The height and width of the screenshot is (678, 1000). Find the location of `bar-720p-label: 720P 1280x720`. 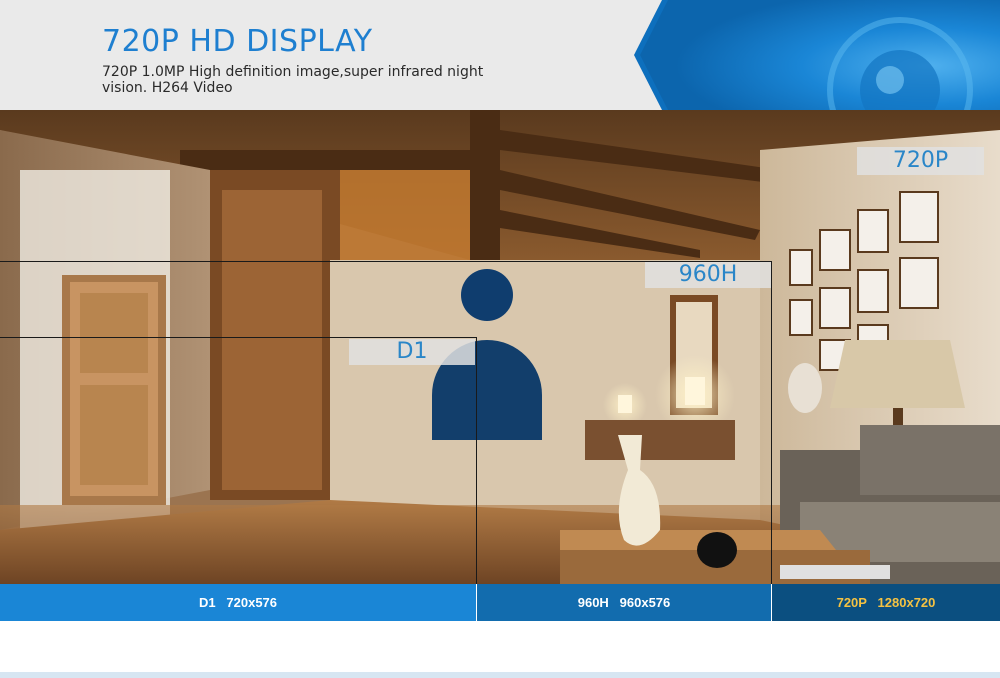

bar-720p-label: 720P 1280x720 is located at coordinates (886, 602).